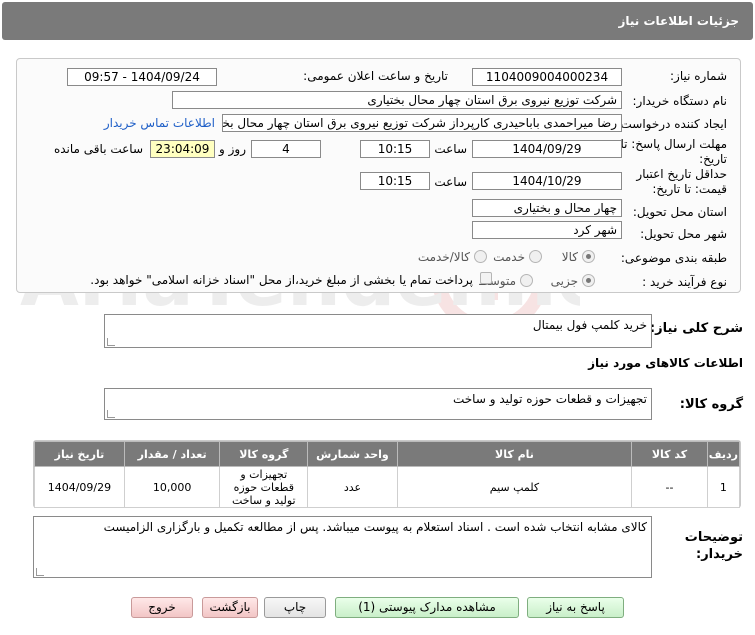 The height and width of the screenshot is (635, 755). I want to click on category-goods-label: کالا, so click(569, 257).